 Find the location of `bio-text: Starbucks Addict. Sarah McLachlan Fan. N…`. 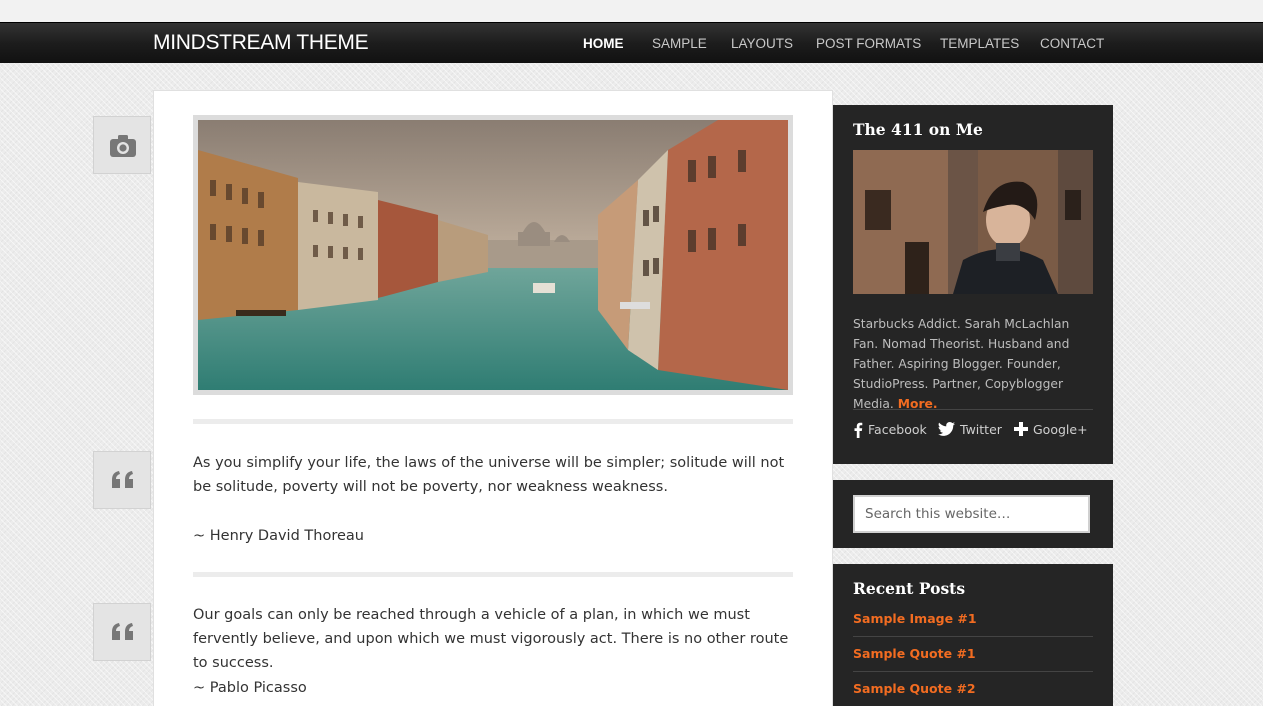

bio-text: Starbucks Addict. Sarah McLachlan Fan. N… is located at coordinates (961, 364).